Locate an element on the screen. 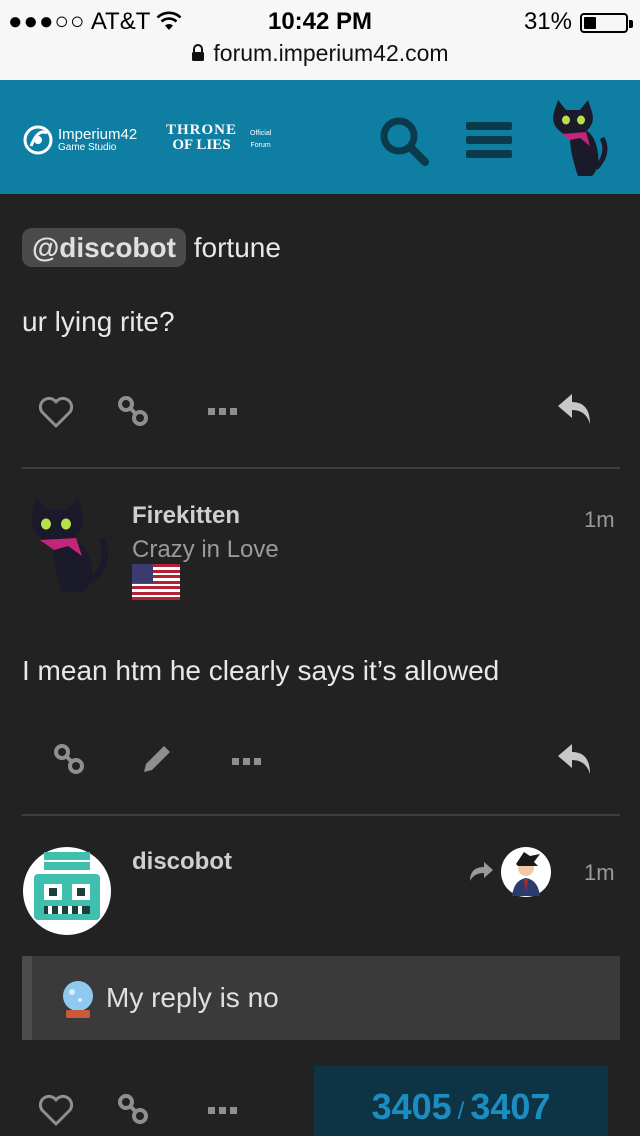  url-text: forum.imperium42.com is located at coordinates (331, 53).